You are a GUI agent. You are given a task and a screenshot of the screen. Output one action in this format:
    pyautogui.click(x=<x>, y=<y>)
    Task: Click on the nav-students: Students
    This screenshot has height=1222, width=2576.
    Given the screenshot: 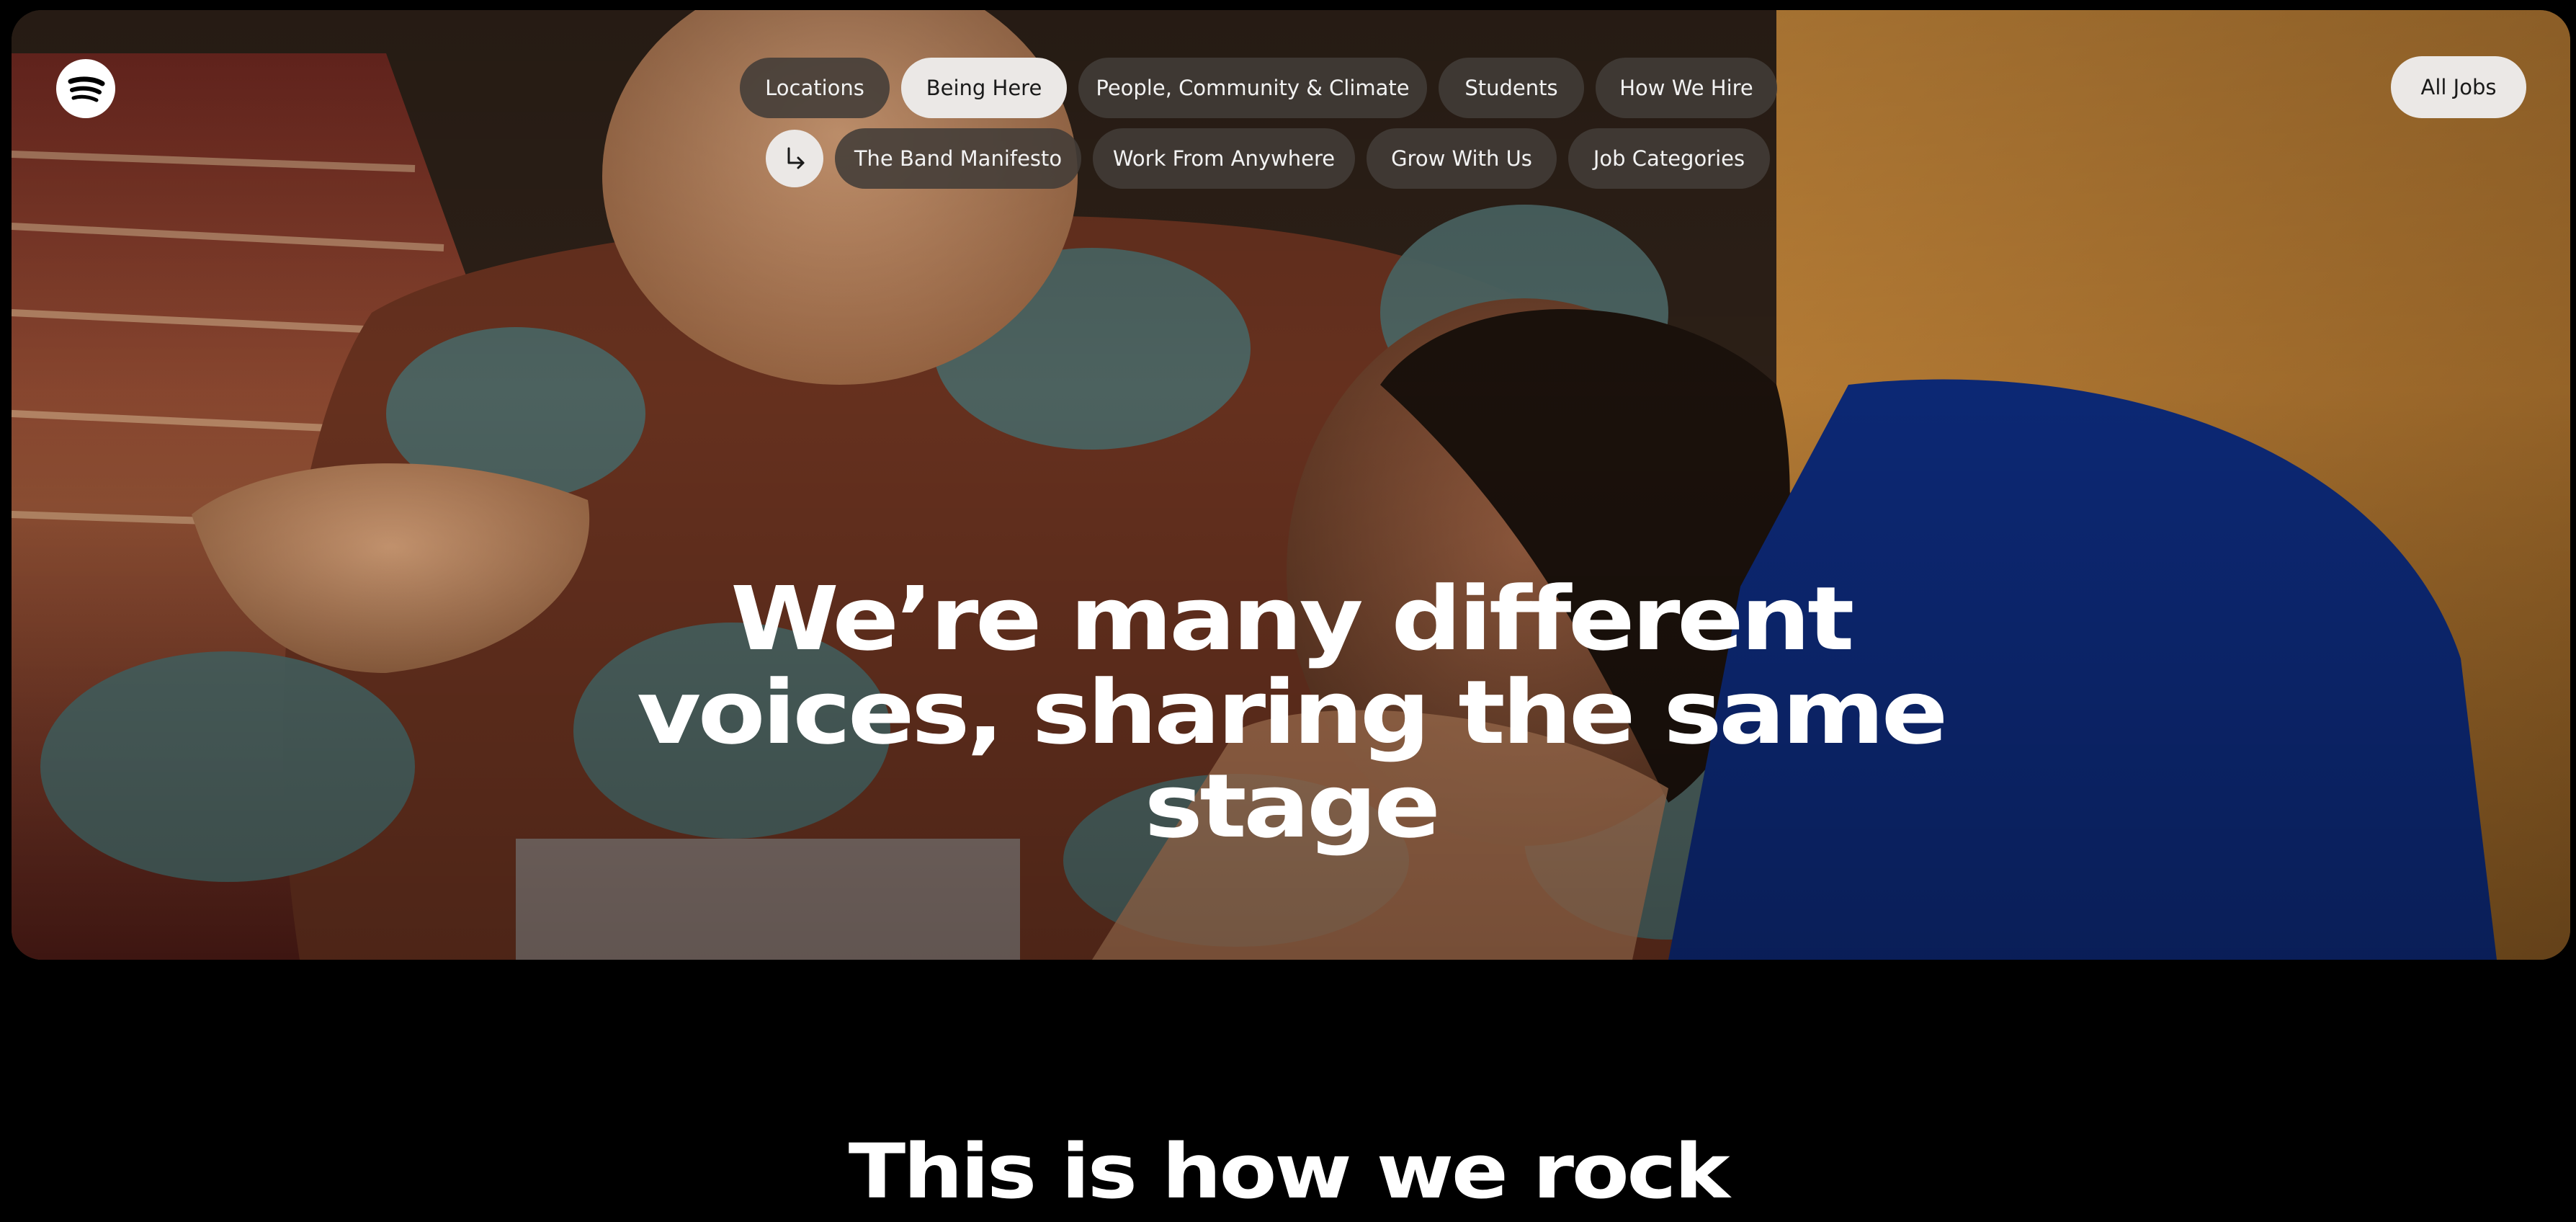 What is the action you would take?
    pyautogui.click(x=1511, y=88)
    